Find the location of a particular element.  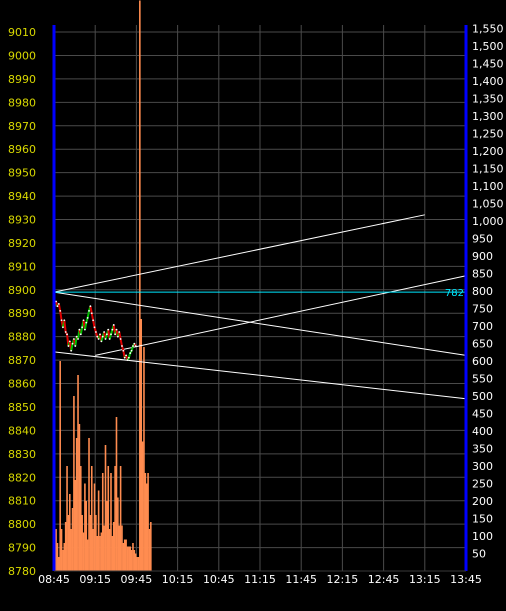

price-tick-label: 8870 is located at coordinates (22, 360).